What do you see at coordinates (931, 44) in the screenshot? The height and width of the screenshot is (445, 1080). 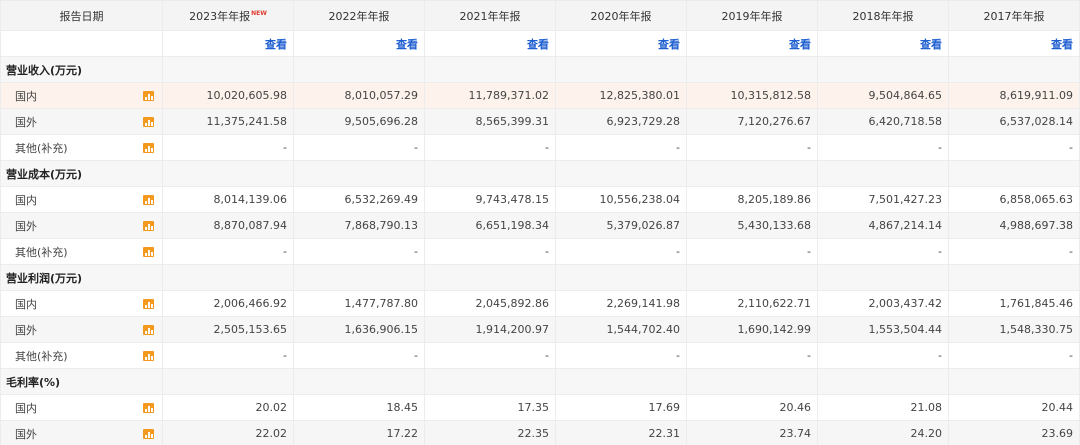 I see `view-link-2018: 查看` at bounding box center [931, 44].